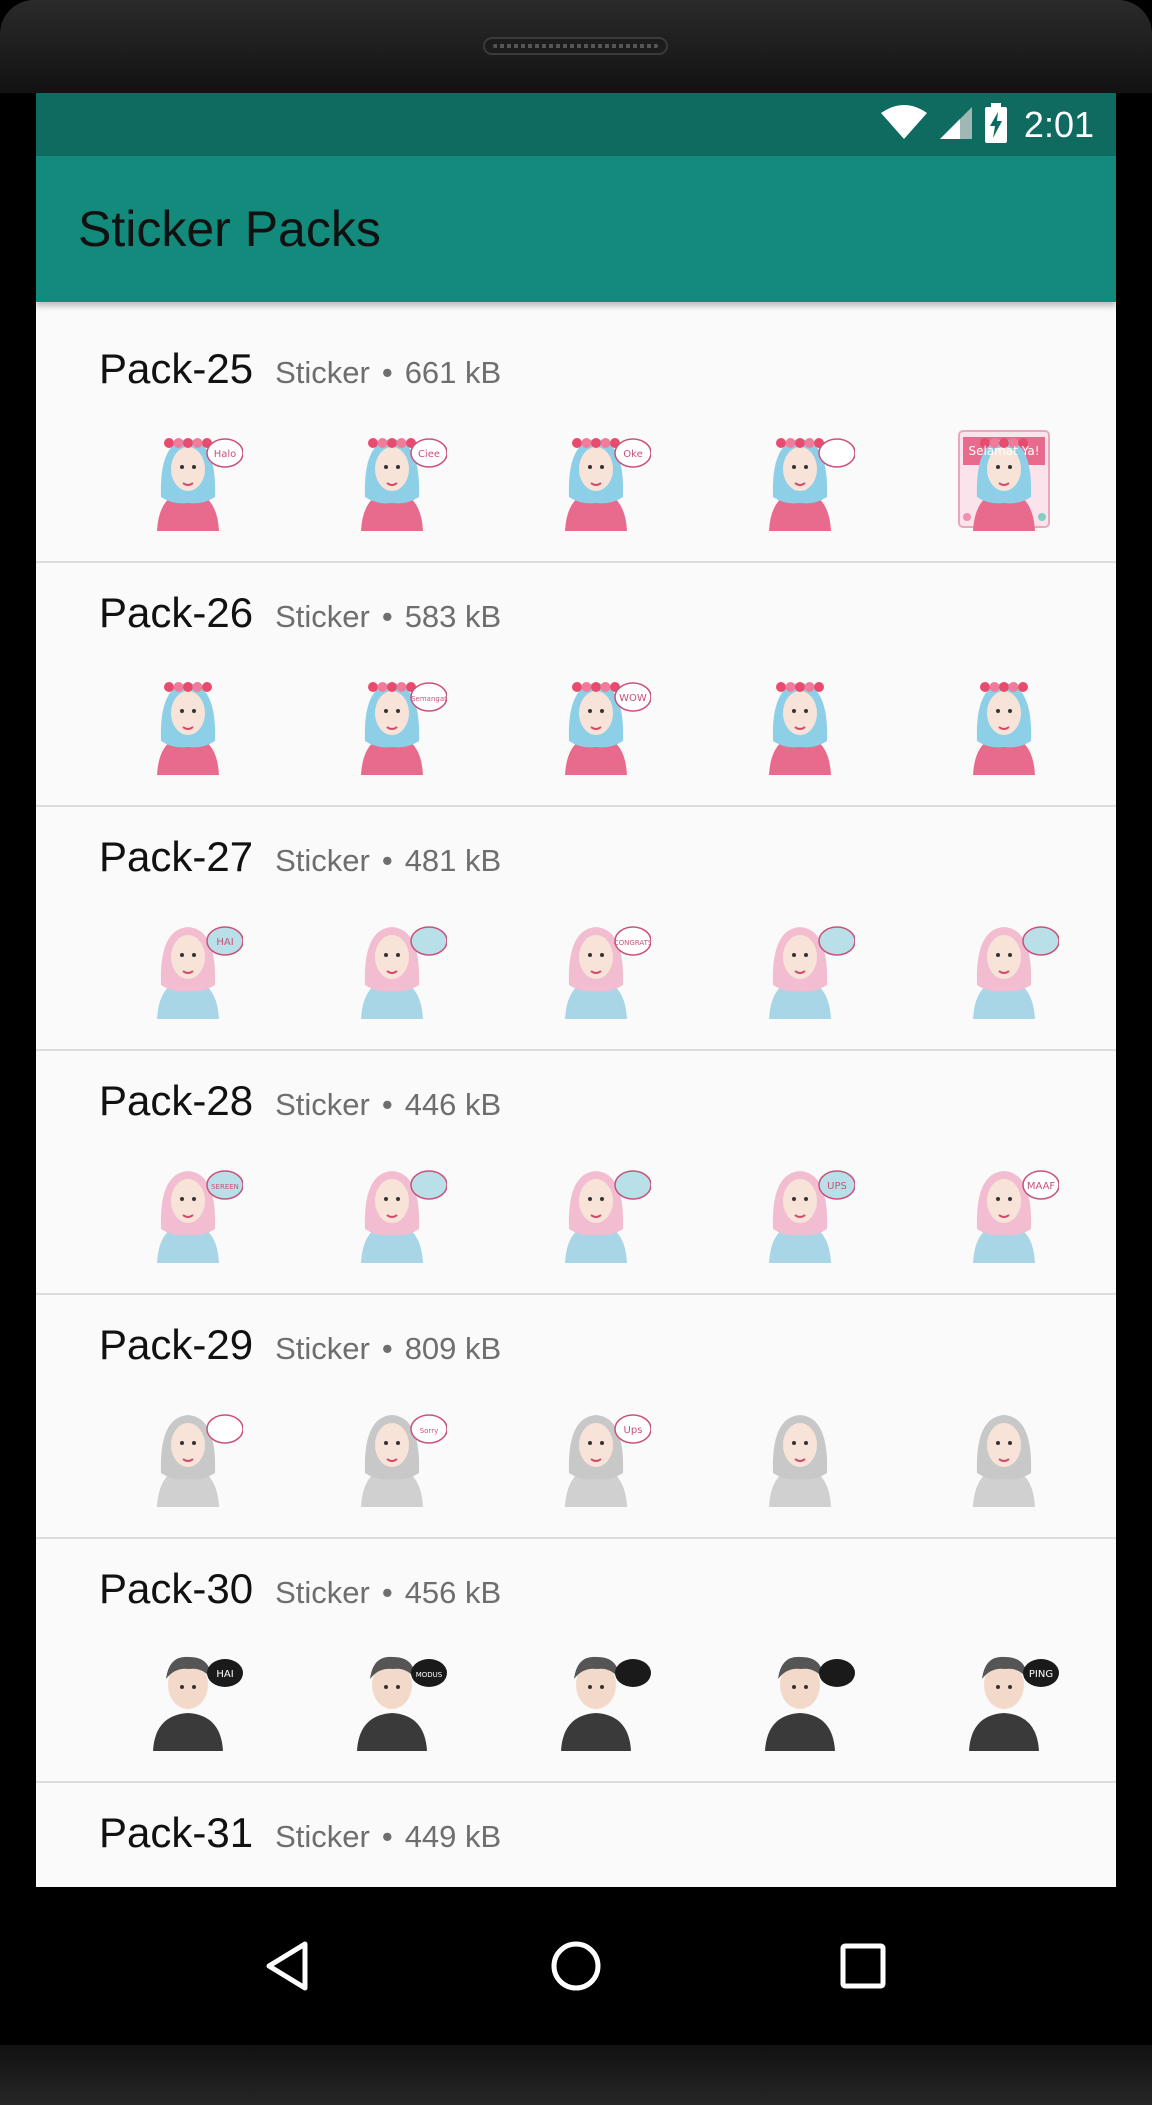 This screenshot has width=1152, height=2105. What do you see at coordinates (633, 698) in the screenshot?
I see `svg-text: WOW` at bounding box center [633, 698].